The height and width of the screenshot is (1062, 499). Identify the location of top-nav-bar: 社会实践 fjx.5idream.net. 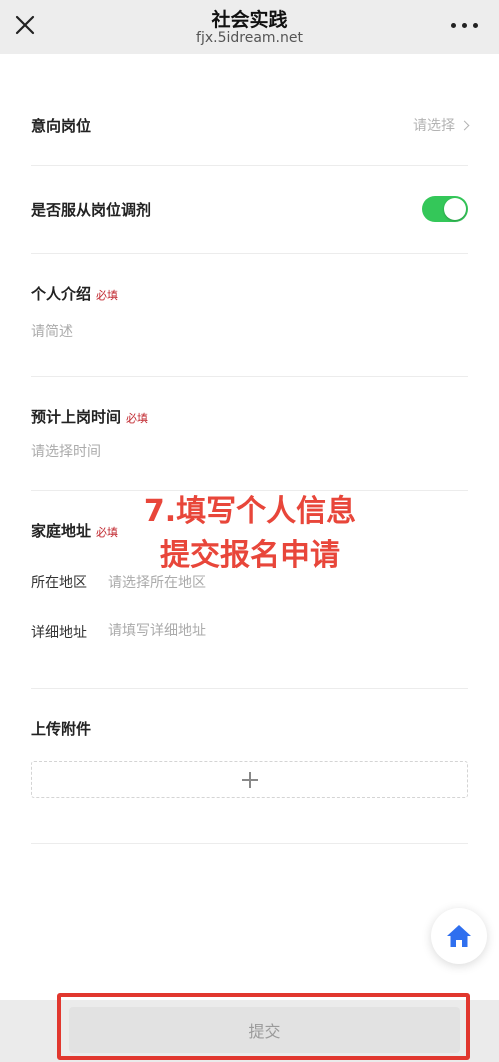
(249, 27).